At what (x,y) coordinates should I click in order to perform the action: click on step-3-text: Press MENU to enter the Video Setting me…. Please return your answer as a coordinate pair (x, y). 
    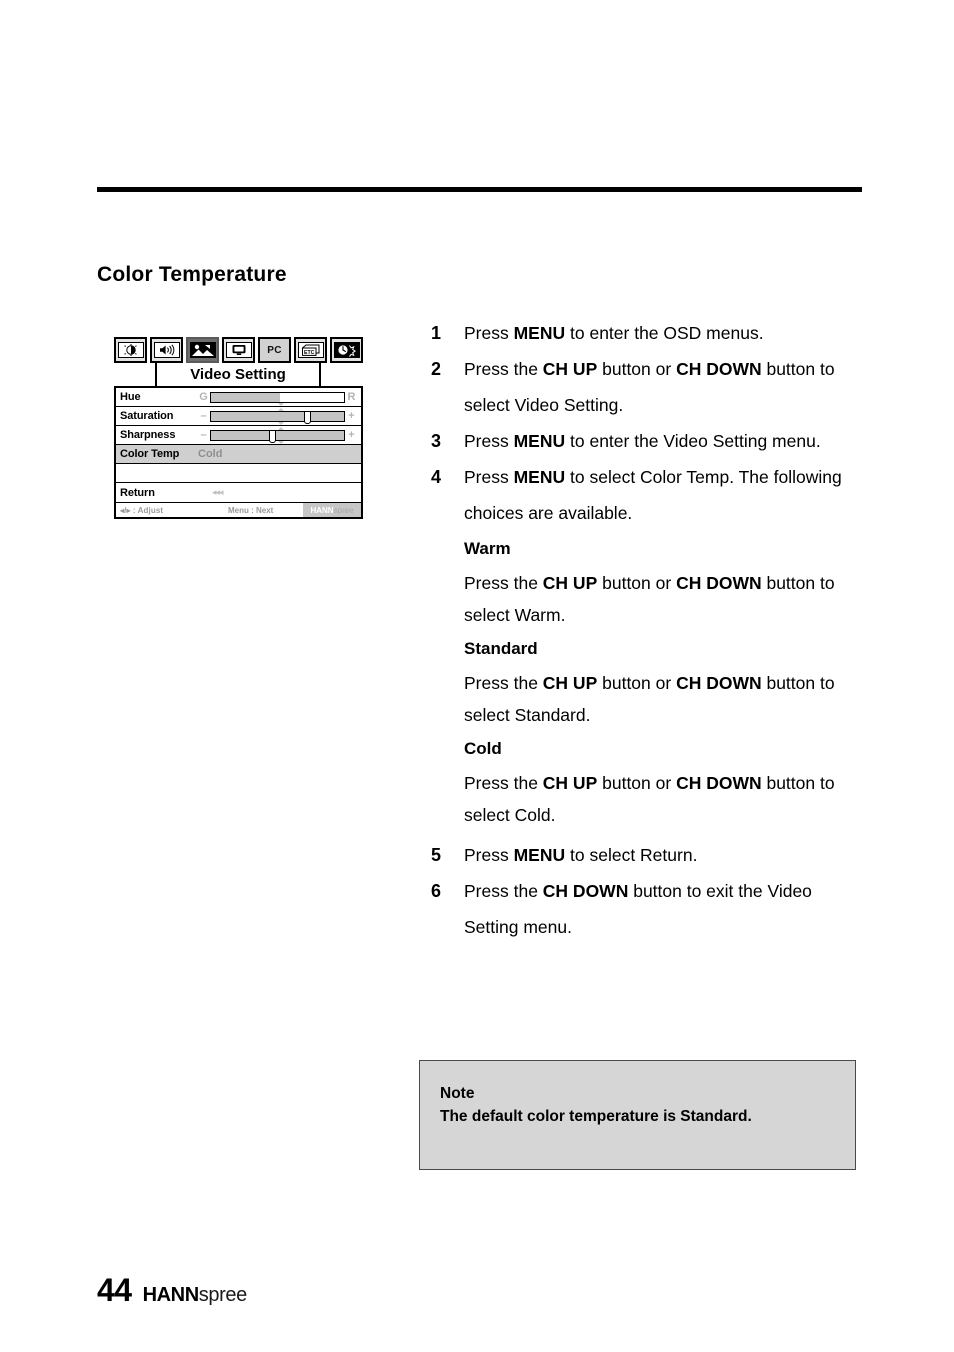
    Looking at the image, I should click on (642, 441).